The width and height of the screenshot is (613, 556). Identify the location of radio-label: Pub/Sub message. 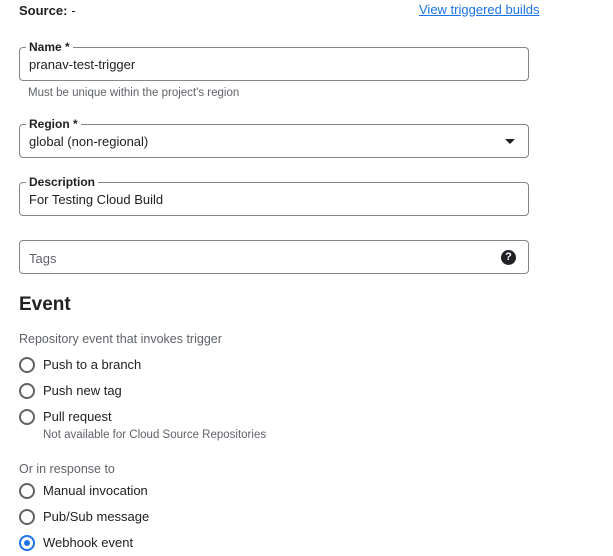
(96, 516).